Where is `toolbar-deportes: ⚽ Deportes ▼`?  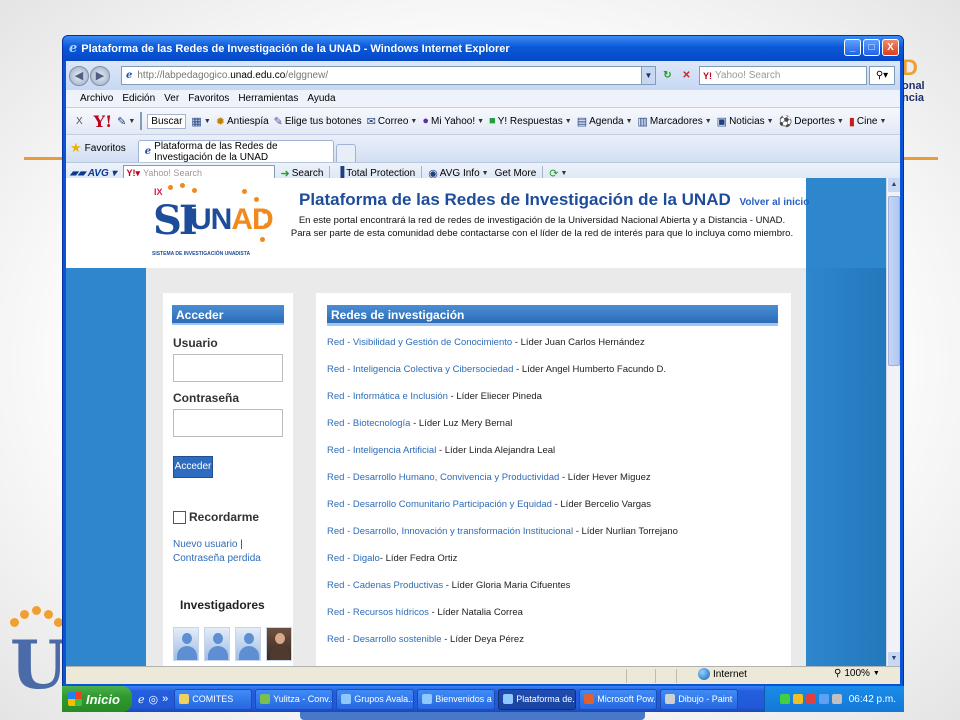 toolbar-deportes: ⚽ Deportes ▼ is located at coordinates (811, 121).